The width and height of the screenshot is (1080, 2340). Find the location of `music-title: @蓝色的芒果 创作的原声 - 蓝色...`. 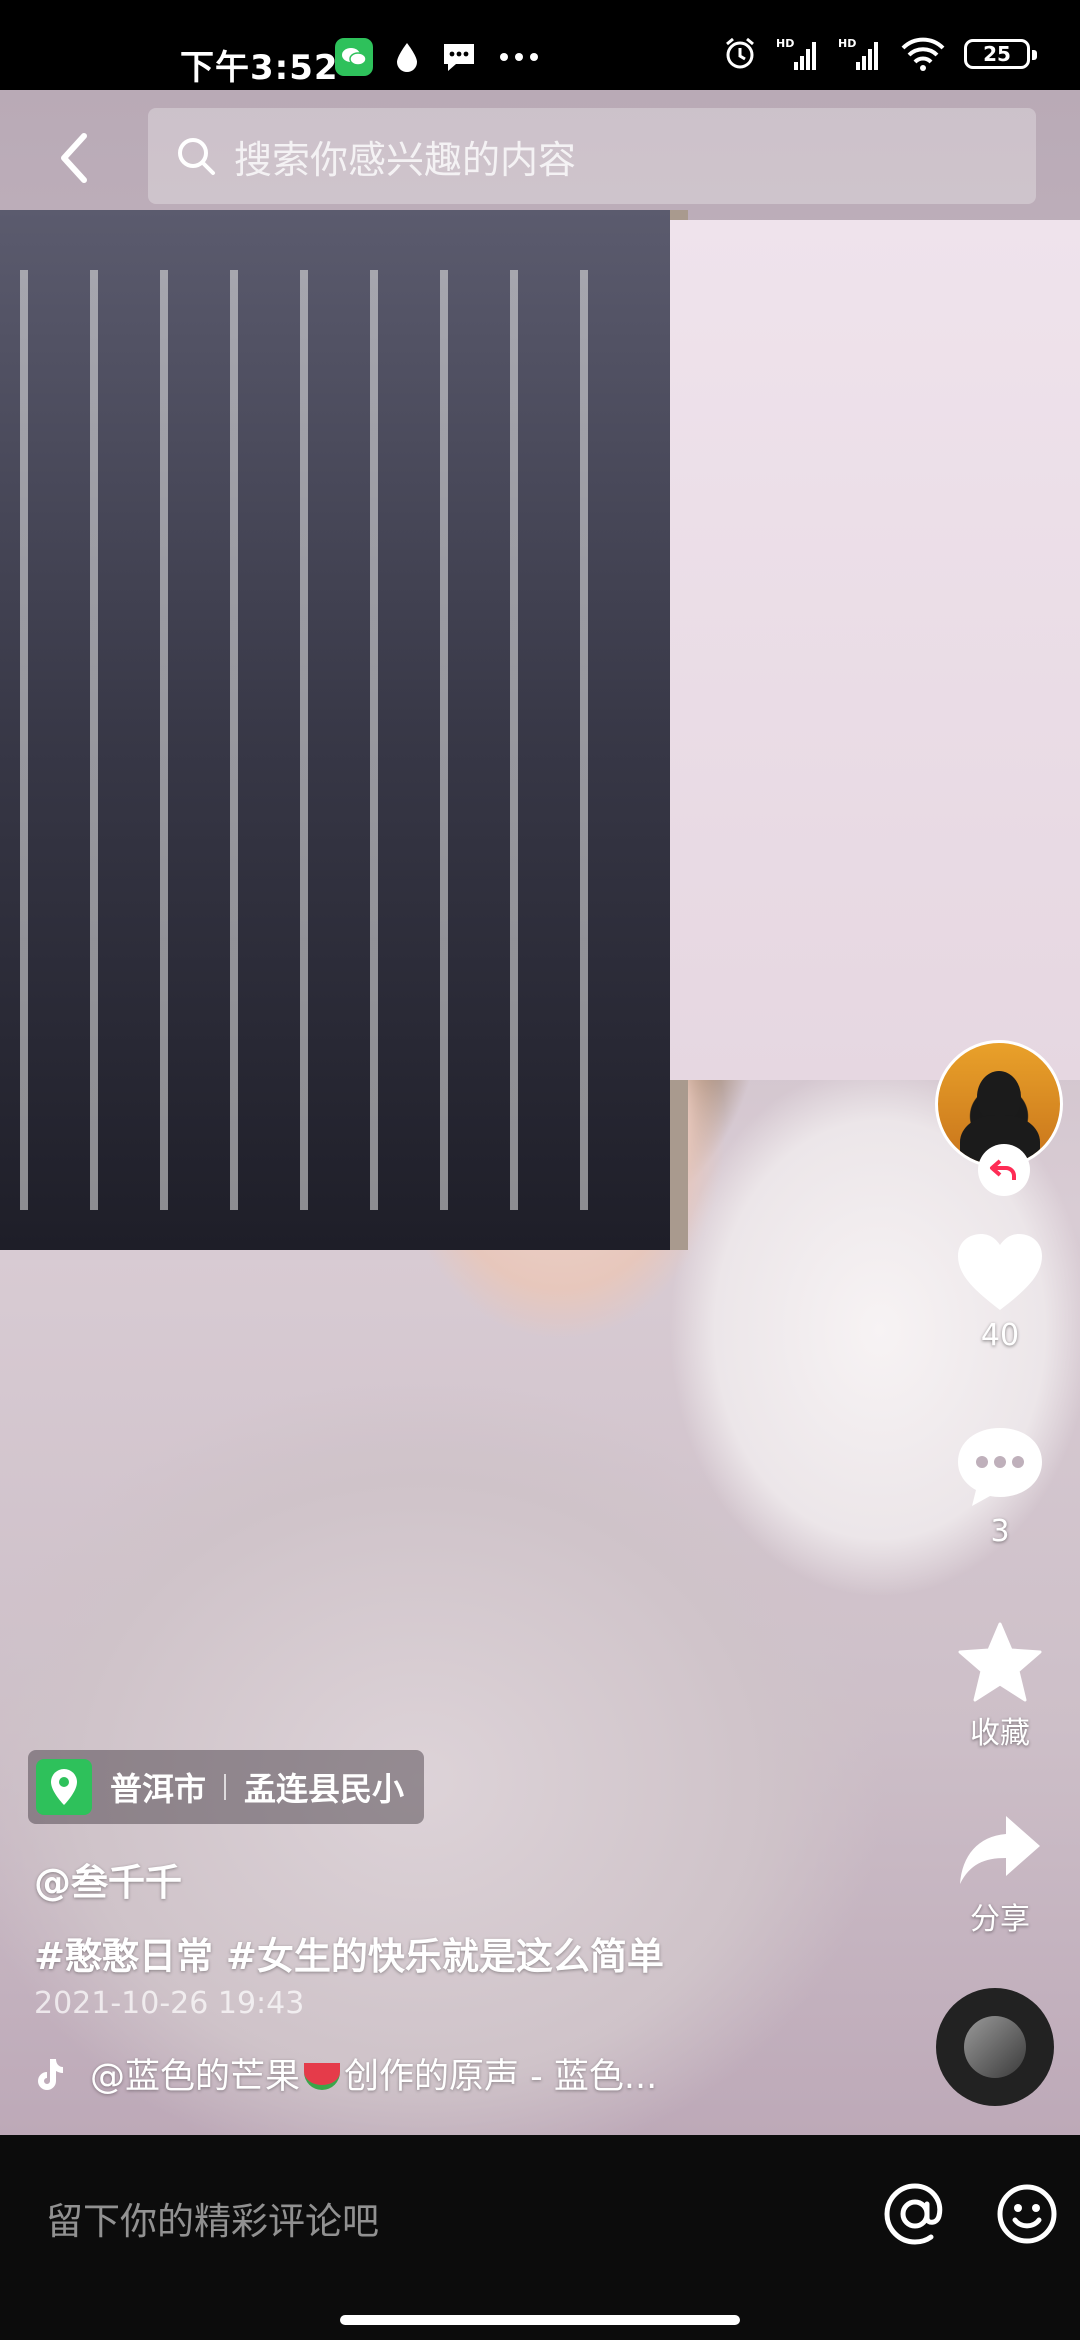

music-title: @蓝色的芒果 创作的原声 - 蓝色... is located at coordinates (373, 2073).